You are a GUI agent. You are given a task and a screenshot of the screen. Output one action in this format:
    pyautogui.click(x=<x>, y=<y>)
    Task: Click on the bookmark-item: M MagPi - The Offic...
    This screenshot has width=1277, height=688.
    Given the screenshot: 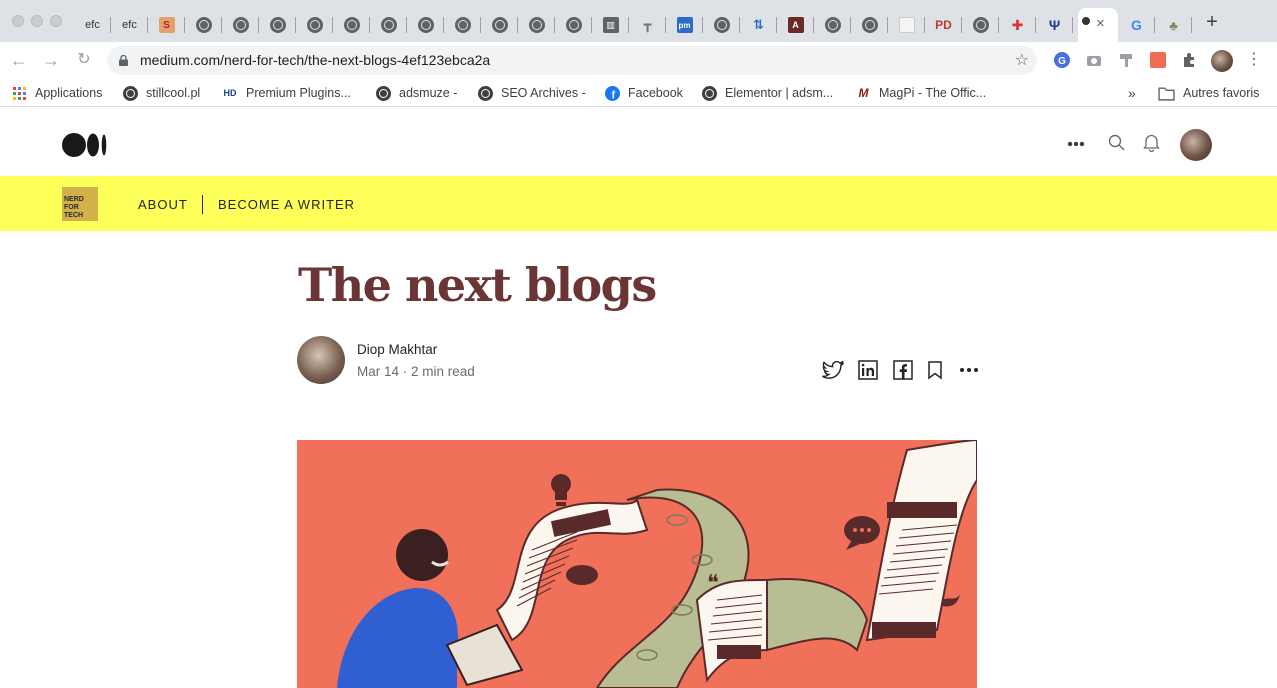 What is the action you would take?
    pyautogui.click(x=921, y=93)
    